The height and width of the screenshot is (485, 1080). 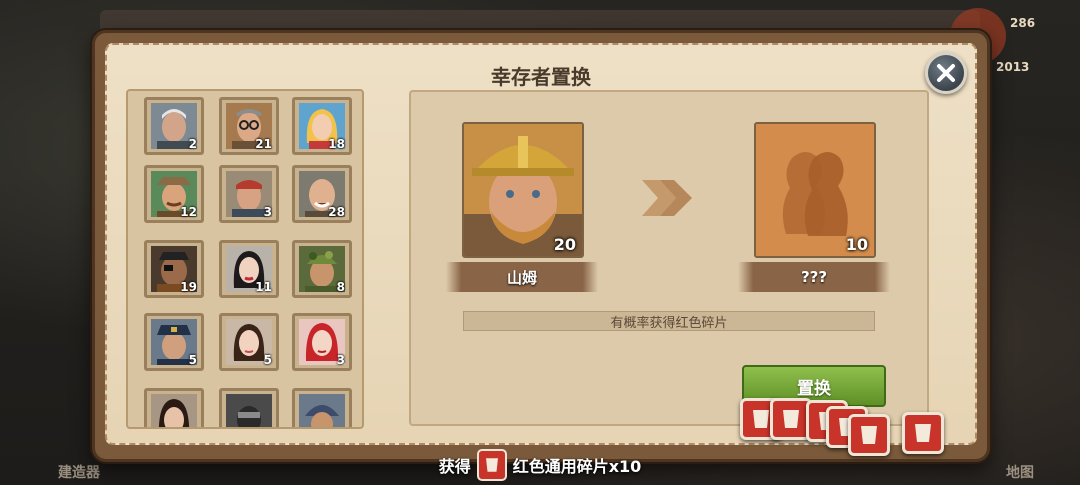 What do you see at coordinates (188, 287) in the screenshot?
I see `roster-count: 19` at bounding box center [188, 287].